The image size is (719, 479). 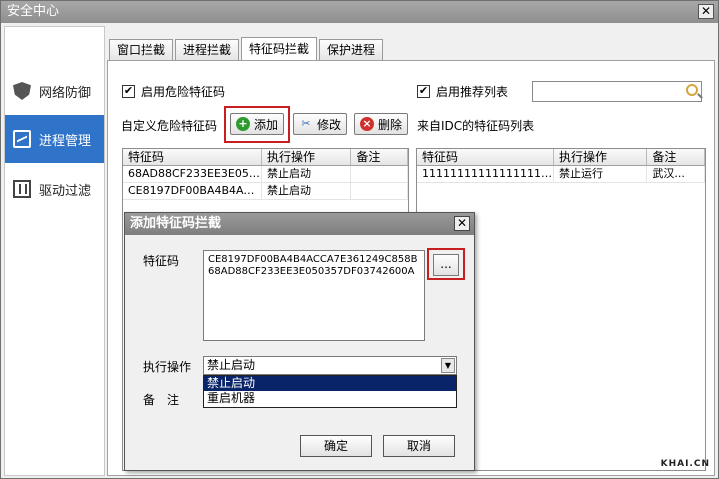 I want to click on action-field-label: 执行操作, so click(x=167, y=367).